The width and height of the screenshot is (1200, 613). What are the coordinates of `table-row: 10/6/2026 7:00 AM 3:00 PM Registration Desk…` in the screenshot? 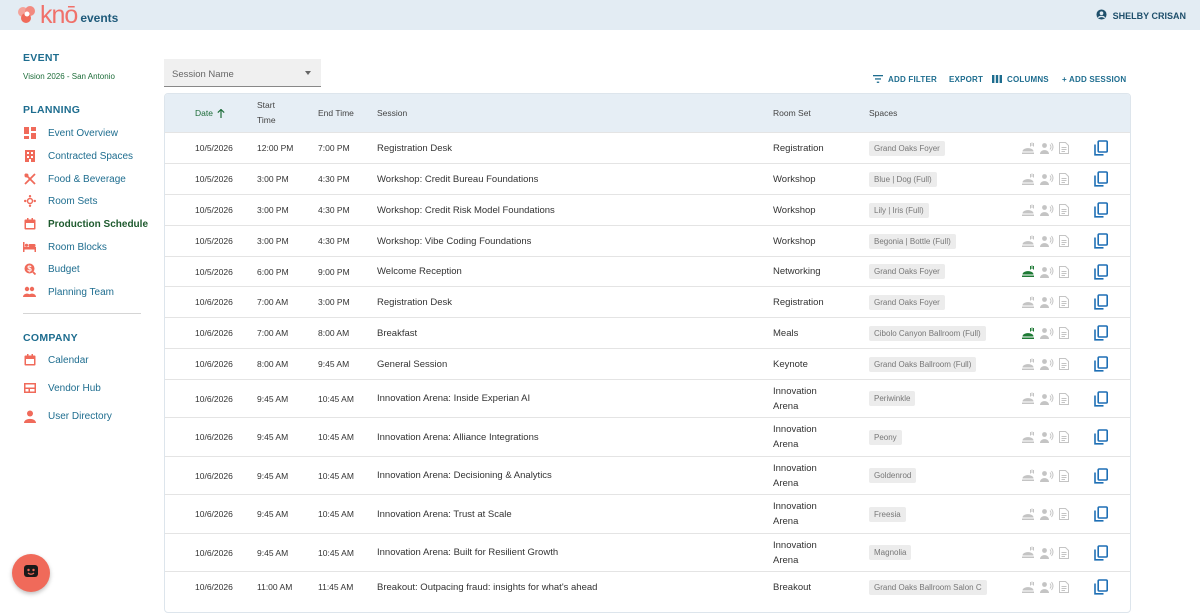 It's located at (647, 301).